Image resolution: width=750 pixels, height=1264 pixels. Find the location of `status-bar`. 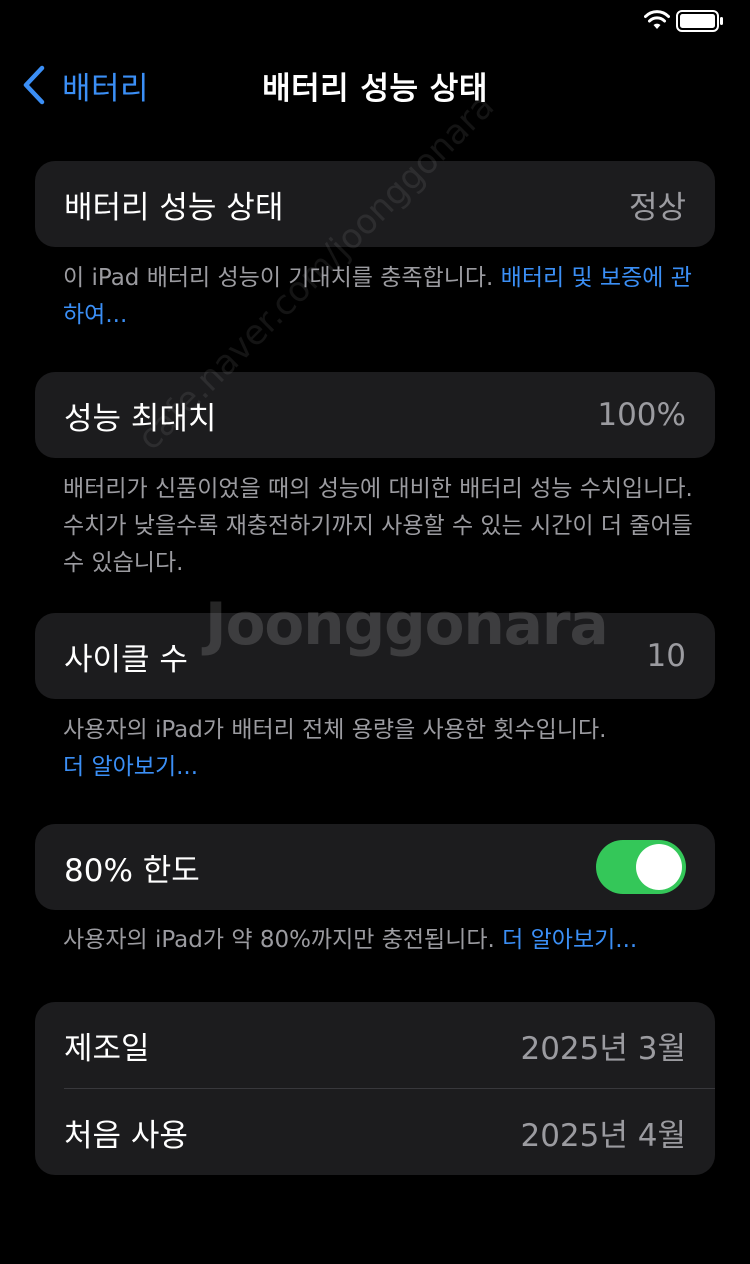

status-bar is located at coordinates (375, 22).